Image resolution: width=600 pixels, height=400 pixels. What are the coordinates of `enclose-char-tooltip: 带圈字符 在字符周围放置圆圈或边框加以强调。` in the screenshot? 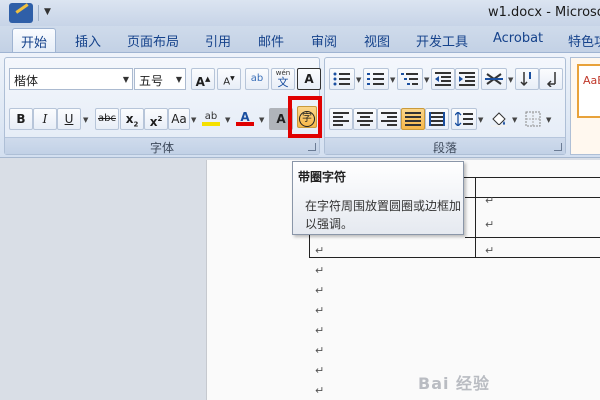 It's located at (378, 198).